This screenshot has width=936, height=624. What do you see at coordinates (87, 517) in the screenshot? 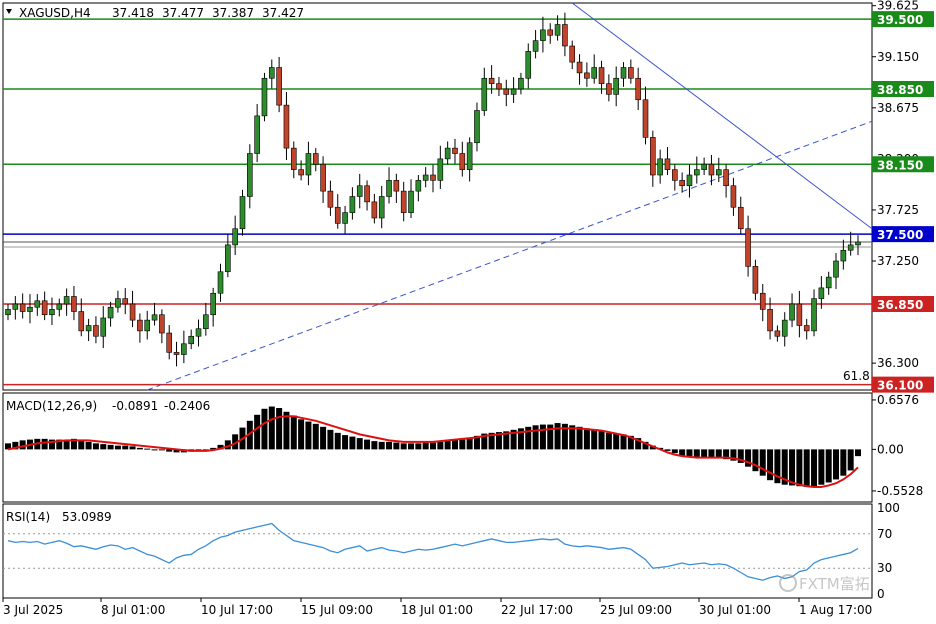
I see `rsi-value: 53.0989` at bounding box center [87, 517].